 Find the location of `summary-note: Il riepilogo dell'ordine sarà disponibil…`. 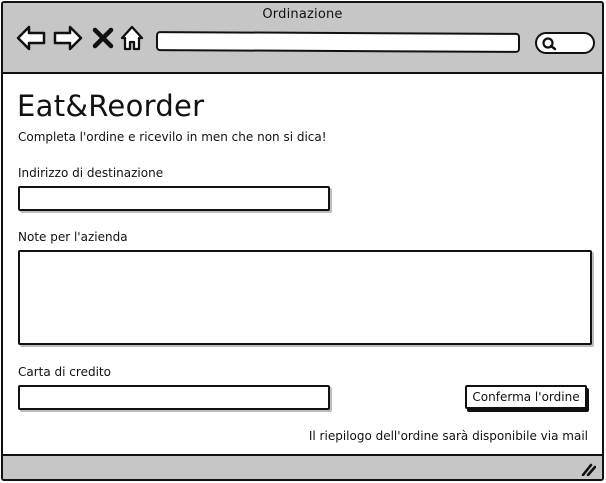

summary-note: Il riepilogo dell'ordine sarà disponibil… is located at coordinates (448, 436).